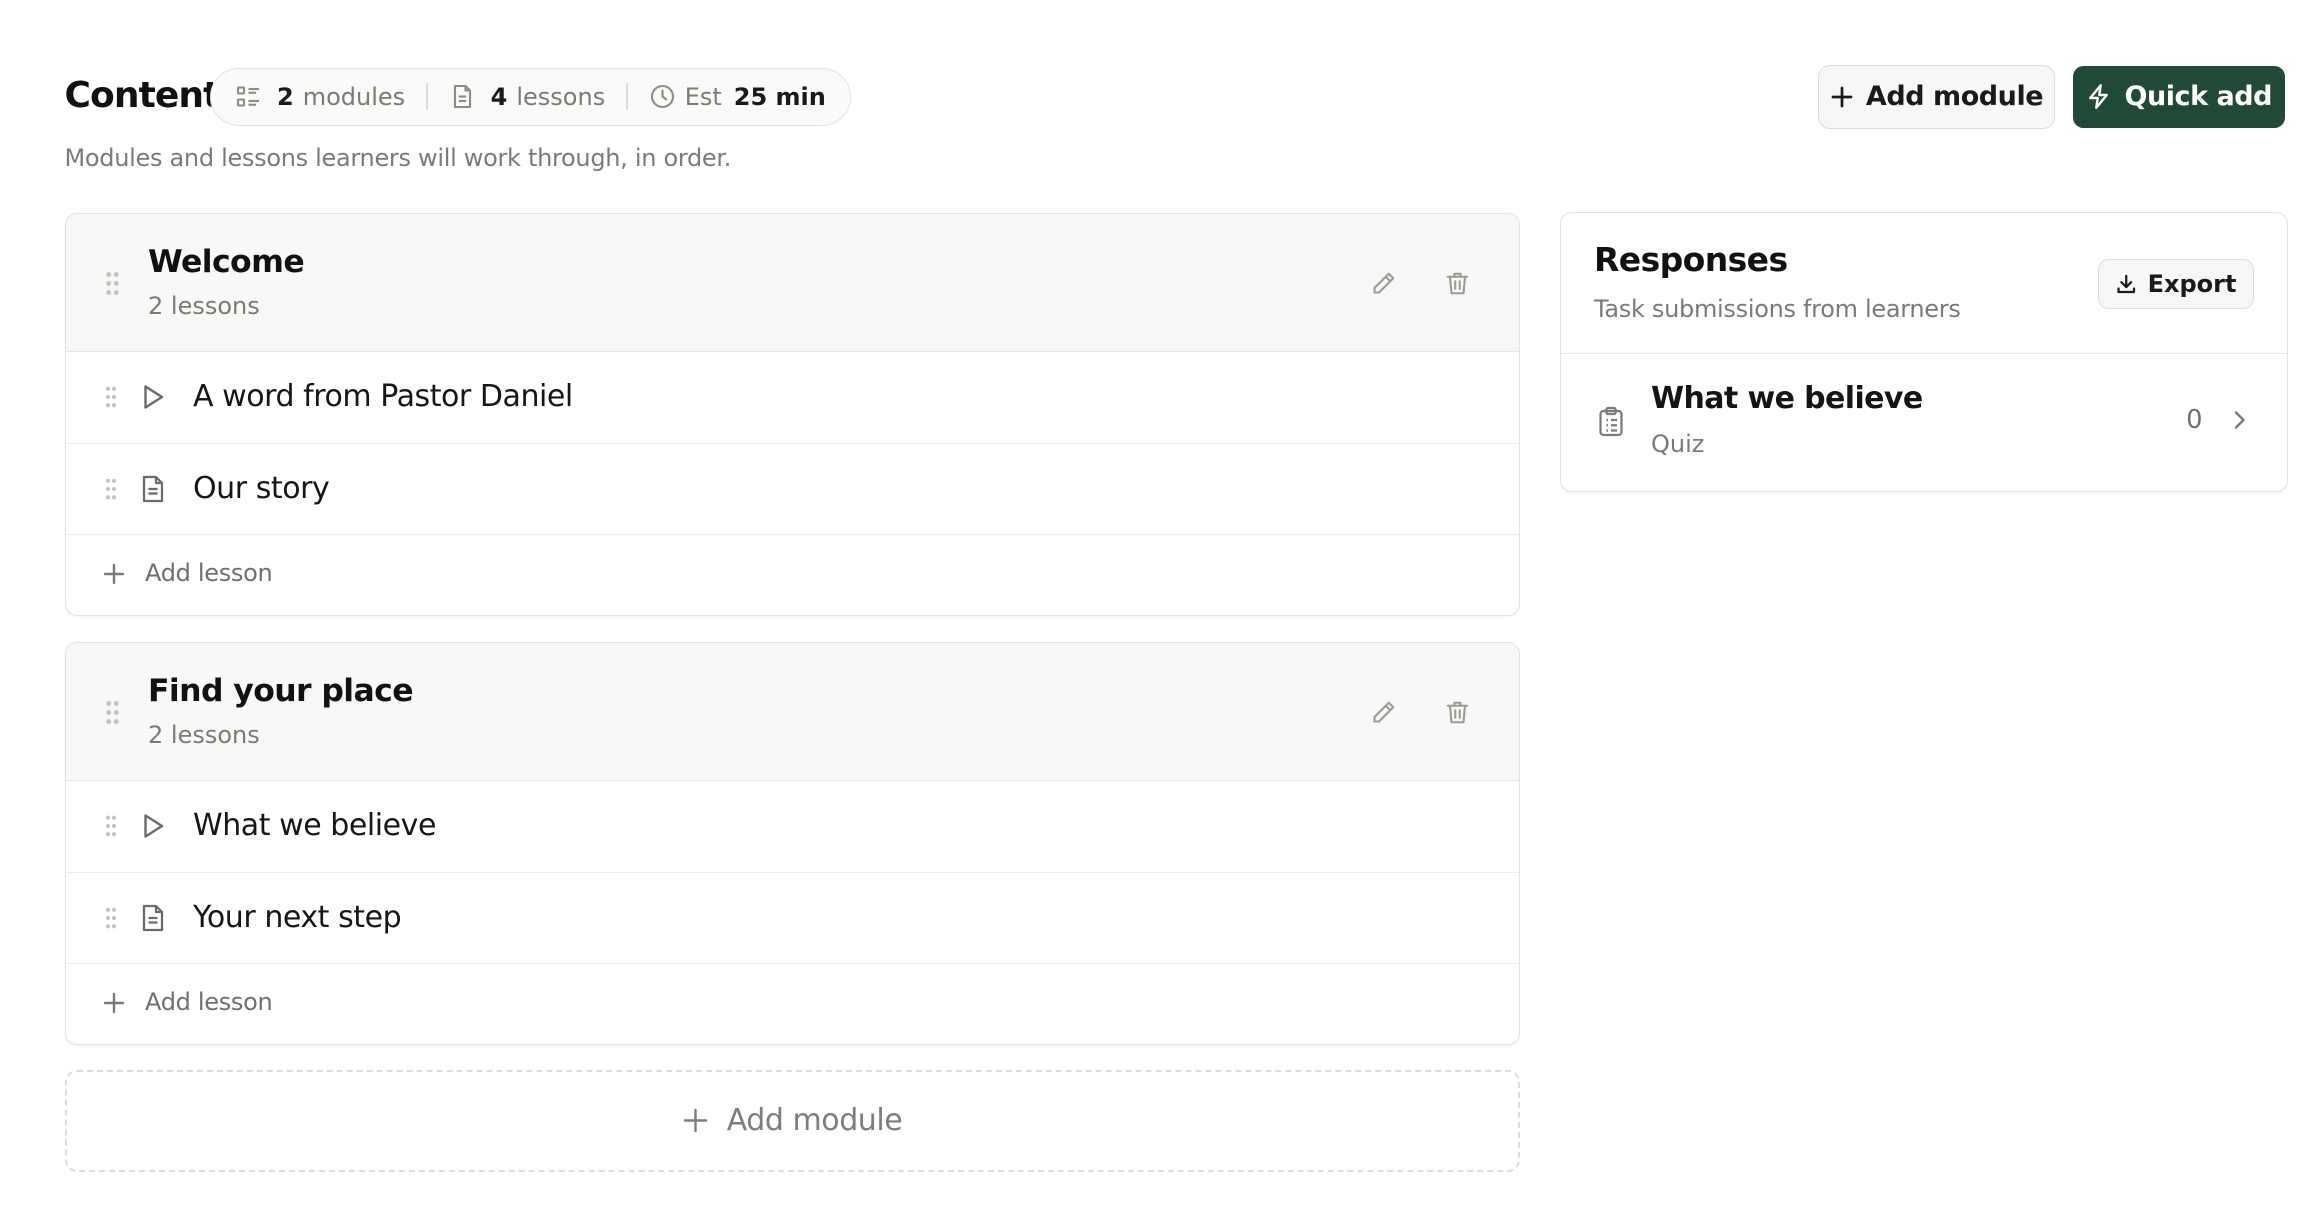 The width and height of the screenshot is (2316, 1216). Describe the element at coordinates (561, 96) in the screenshot. I see `lessons-label: lessons` at that location.